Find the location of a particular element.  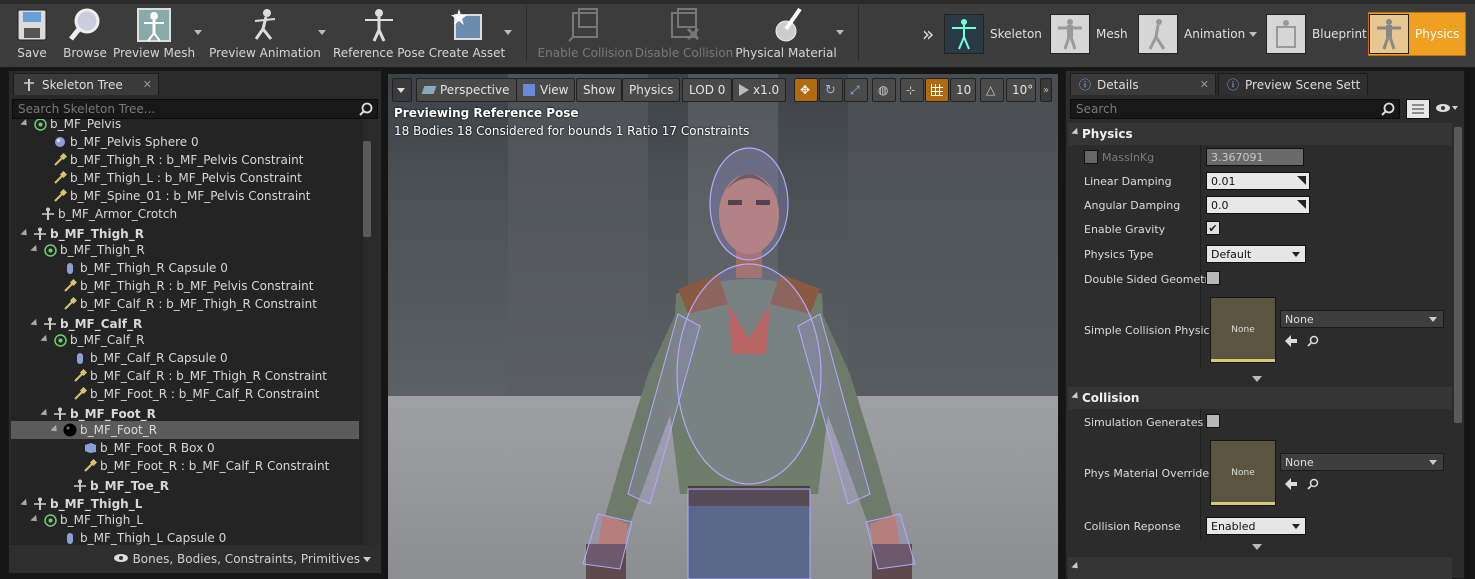

tree-row-selected: b_MF_Foot_R is located at coordinates (185, 430).